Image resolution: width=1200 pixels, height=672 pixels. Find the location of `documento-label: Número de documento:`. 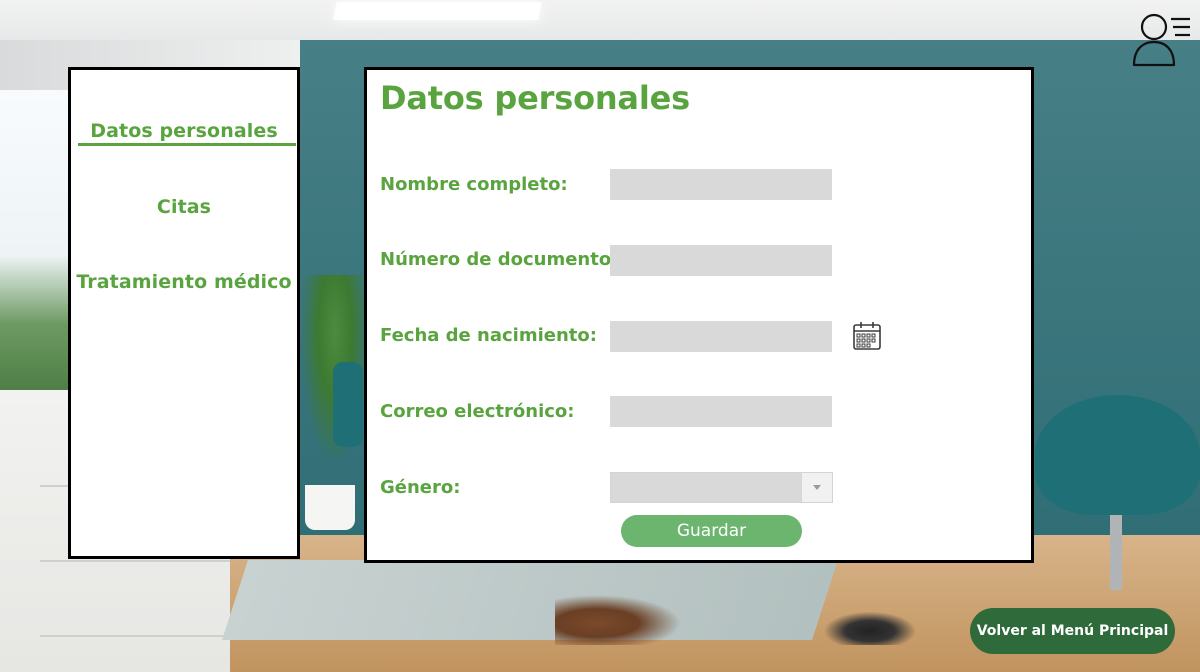

documento-label: Número de documento: is located at coordinates (499, 259).